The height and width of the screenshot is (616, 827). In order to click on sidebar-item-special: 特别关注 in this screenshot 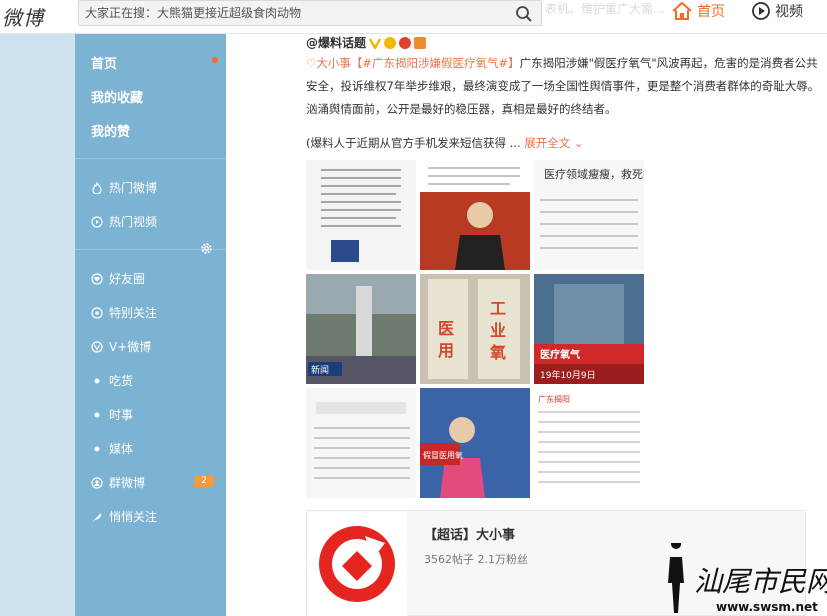, I will do `click(124, 312)`.